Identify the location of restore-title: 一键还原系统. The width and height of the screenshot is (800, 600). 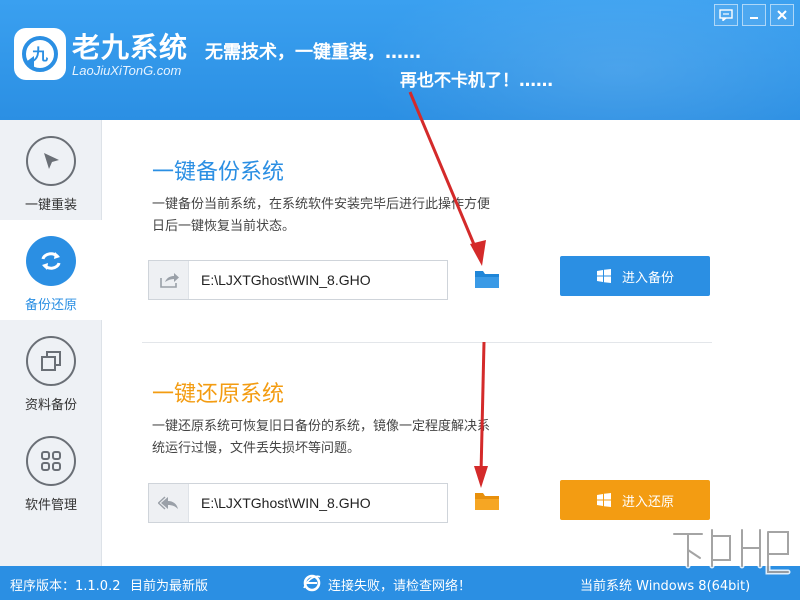
(218, 394).